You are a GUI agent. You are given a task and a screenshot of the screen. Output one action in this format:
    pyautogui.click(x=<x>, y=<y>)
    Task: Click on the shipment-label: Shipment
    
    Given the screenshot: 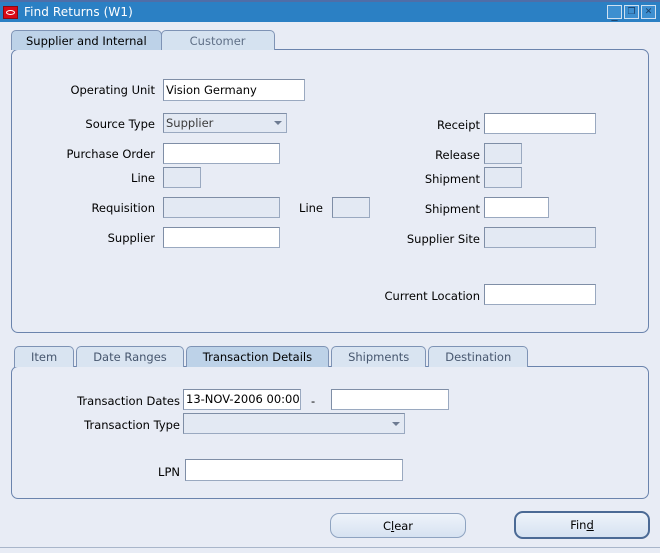 What is the action you would take?
    pyautogui.click(x=452, y=209)
    